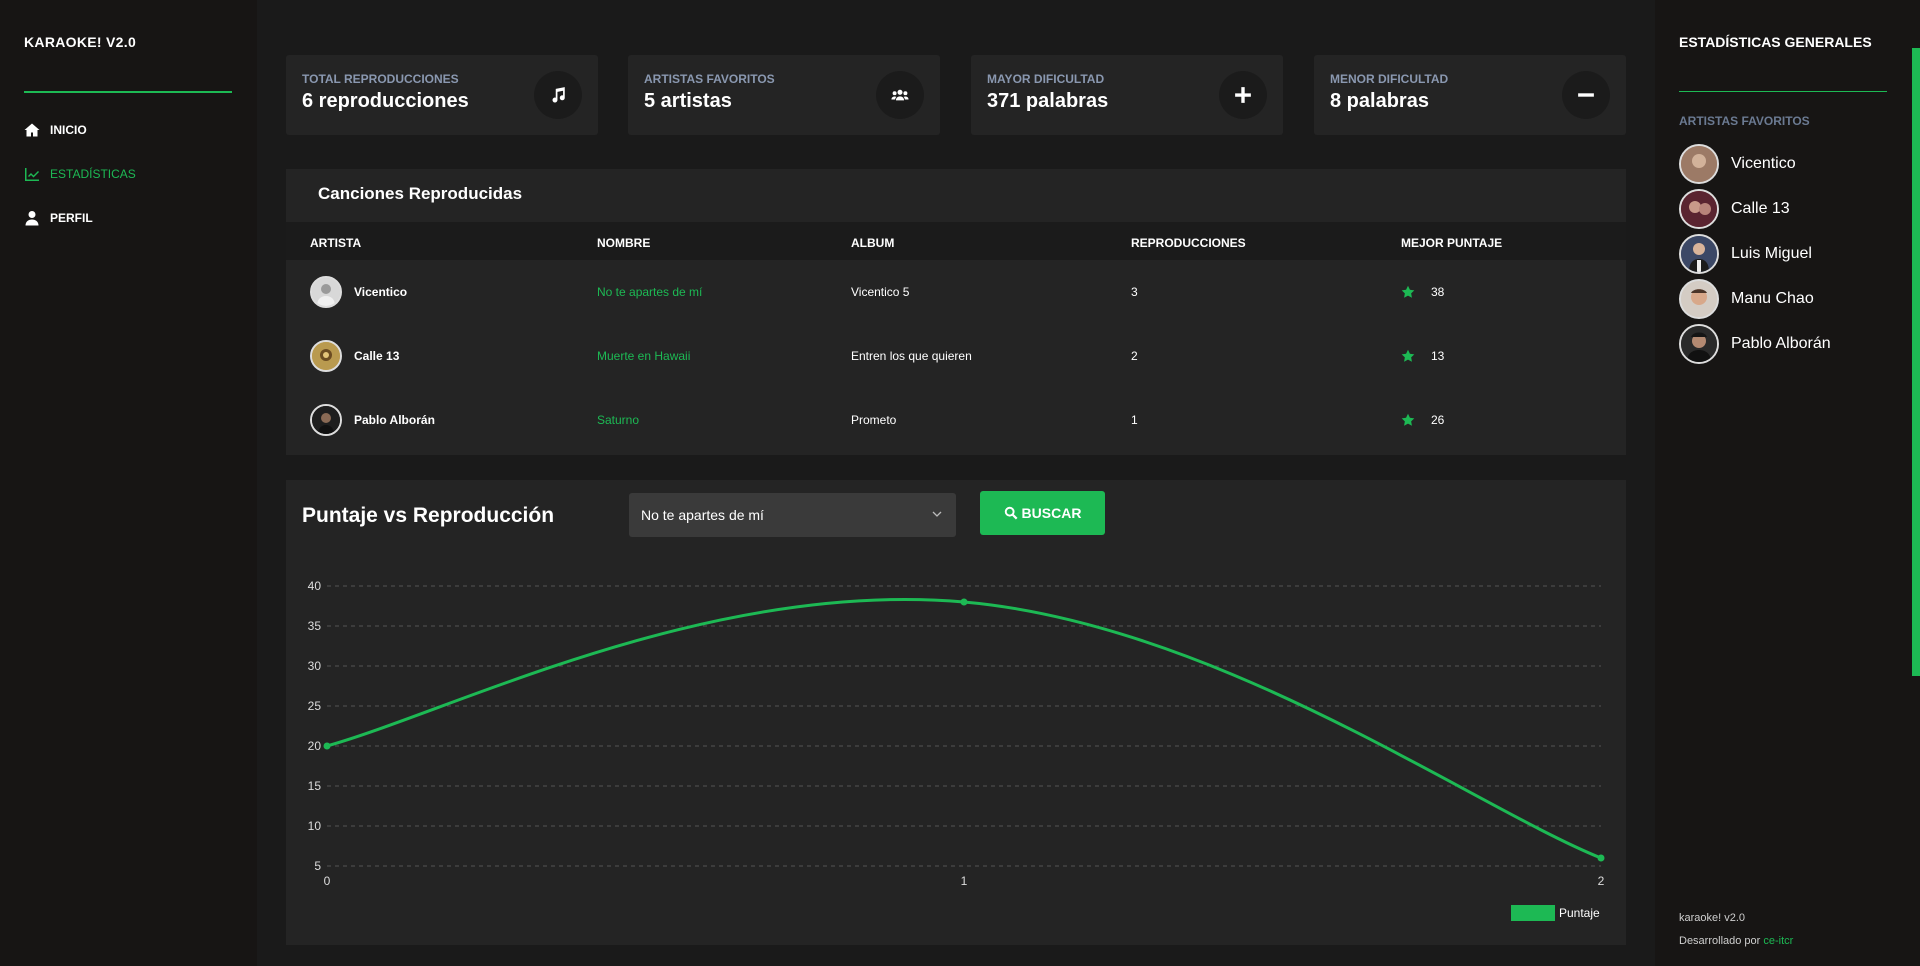  What do you see at coordinates (1048, 101) in the screenshot?
I see `stat-value: 371 palabras` at bounding box center [1048, 101].